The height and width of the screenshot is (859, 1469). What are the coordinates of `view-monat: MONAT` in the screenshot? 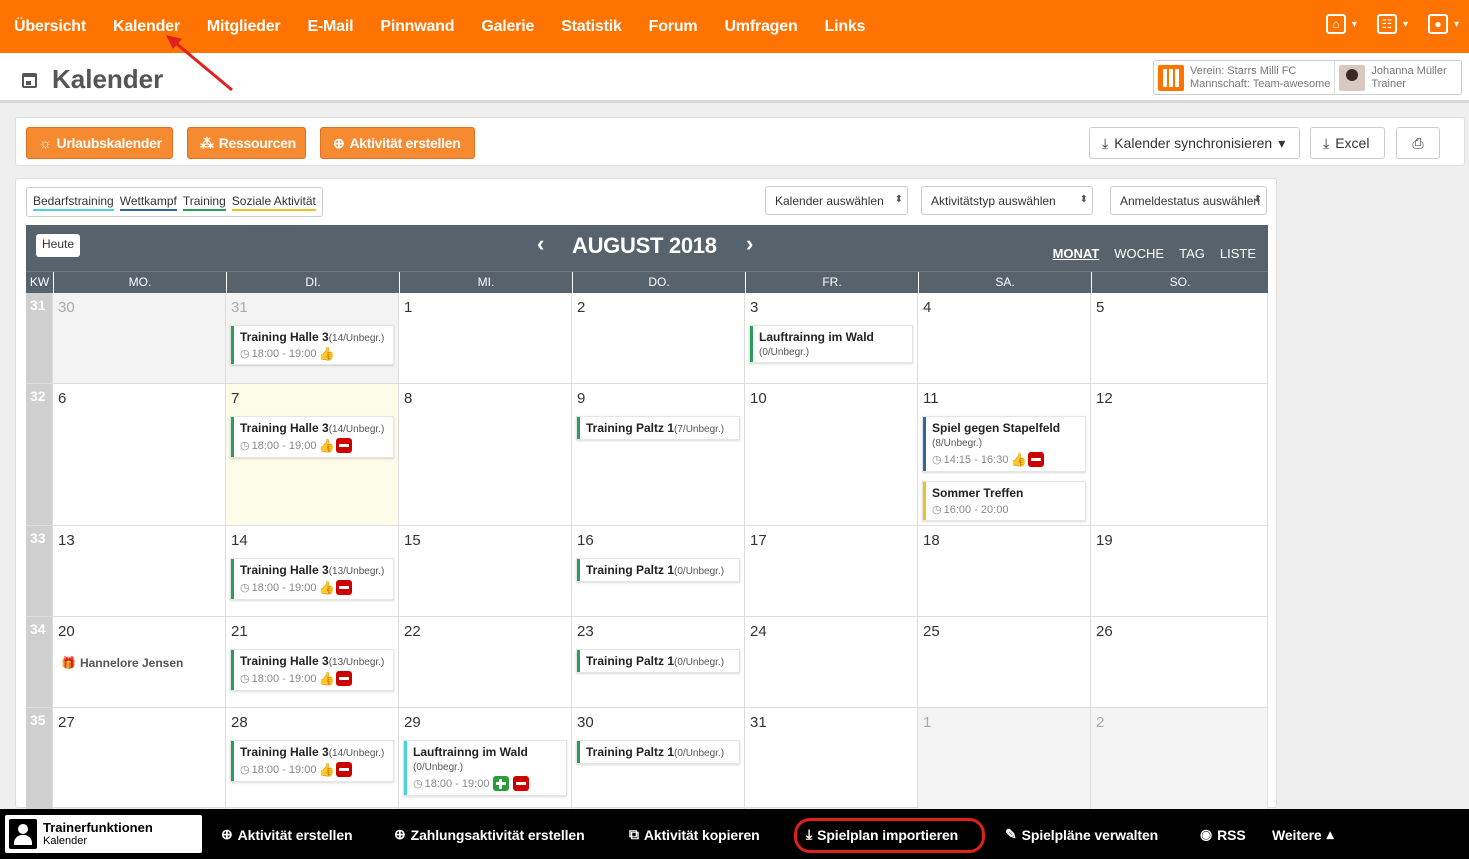 It's located at (1076, 253).